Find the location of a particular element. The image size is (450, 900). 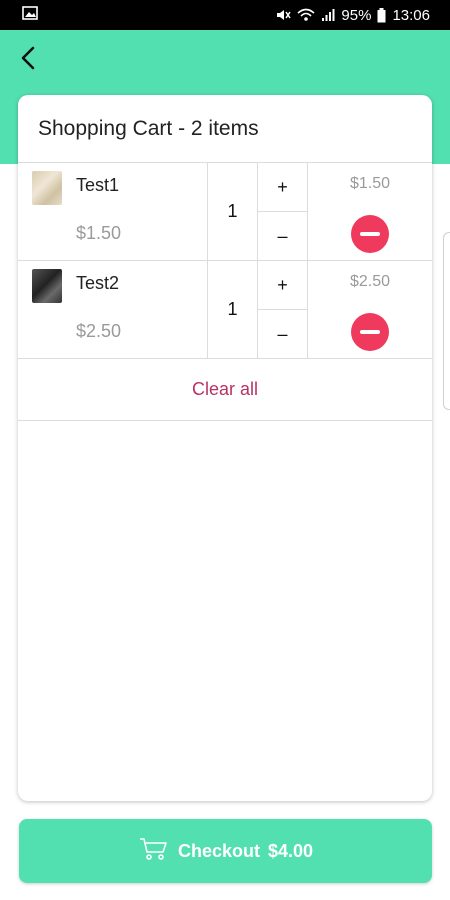

checkout-button: Checkout $4.00 is located at coordinates (225, 851).